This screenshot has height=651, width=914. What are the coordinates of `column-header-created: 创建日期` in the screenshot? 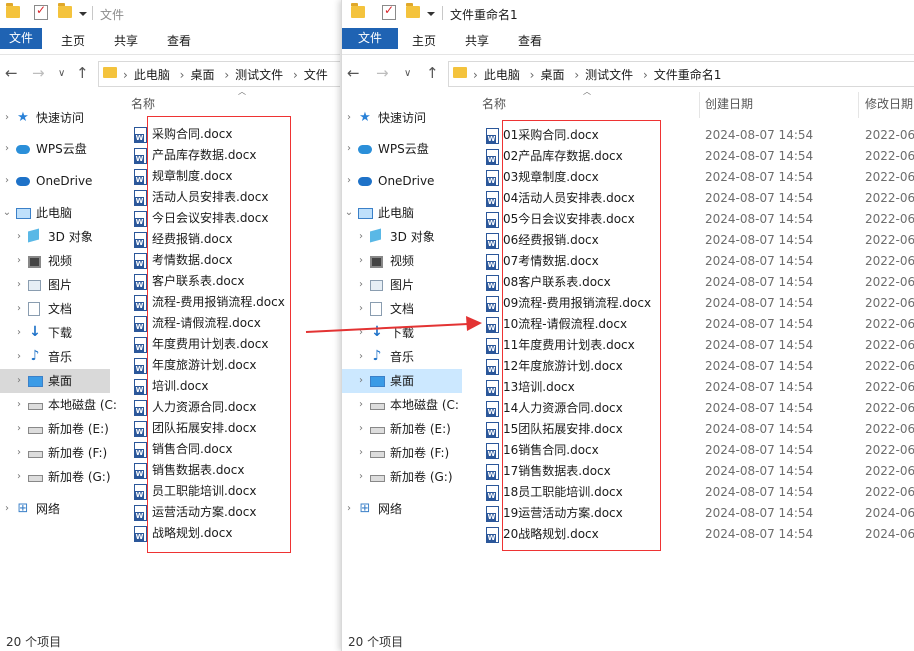 It's located at (729, 104).